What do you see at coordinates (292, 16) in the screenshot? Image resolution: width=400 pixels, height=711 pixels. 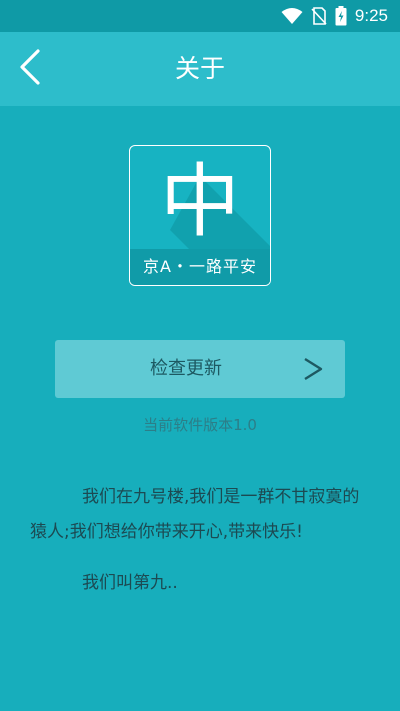 I see `wifi-icon` at bounding box center [292, 16].